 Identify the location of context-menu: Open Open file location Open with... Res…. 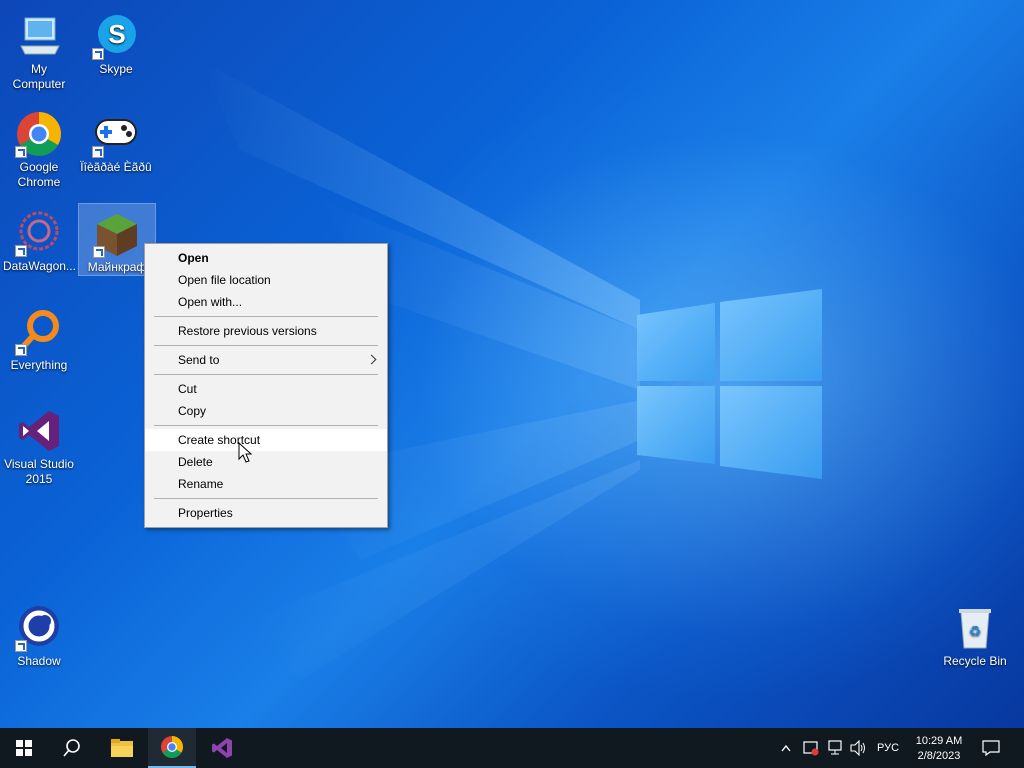
(266, 385).